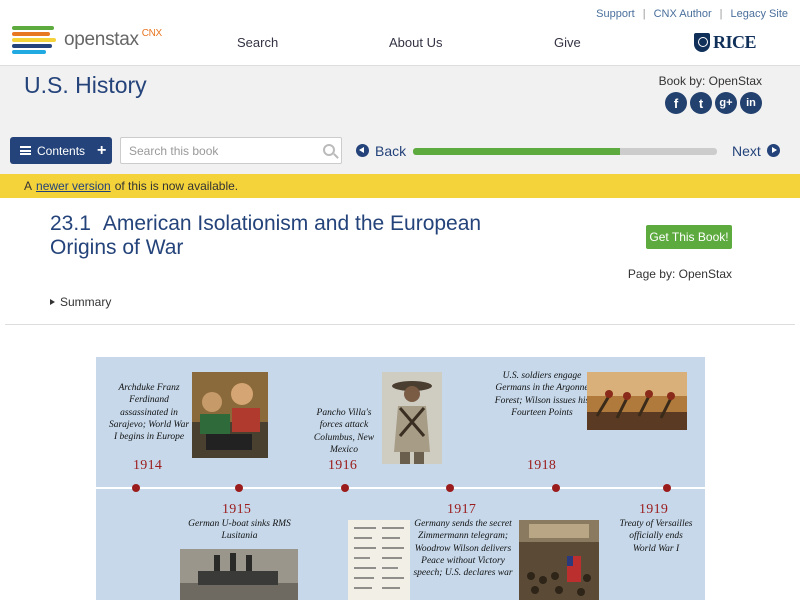 This screenshot has height=600, width=800. I want to click on year-1916: 1916, so click(343, 465).